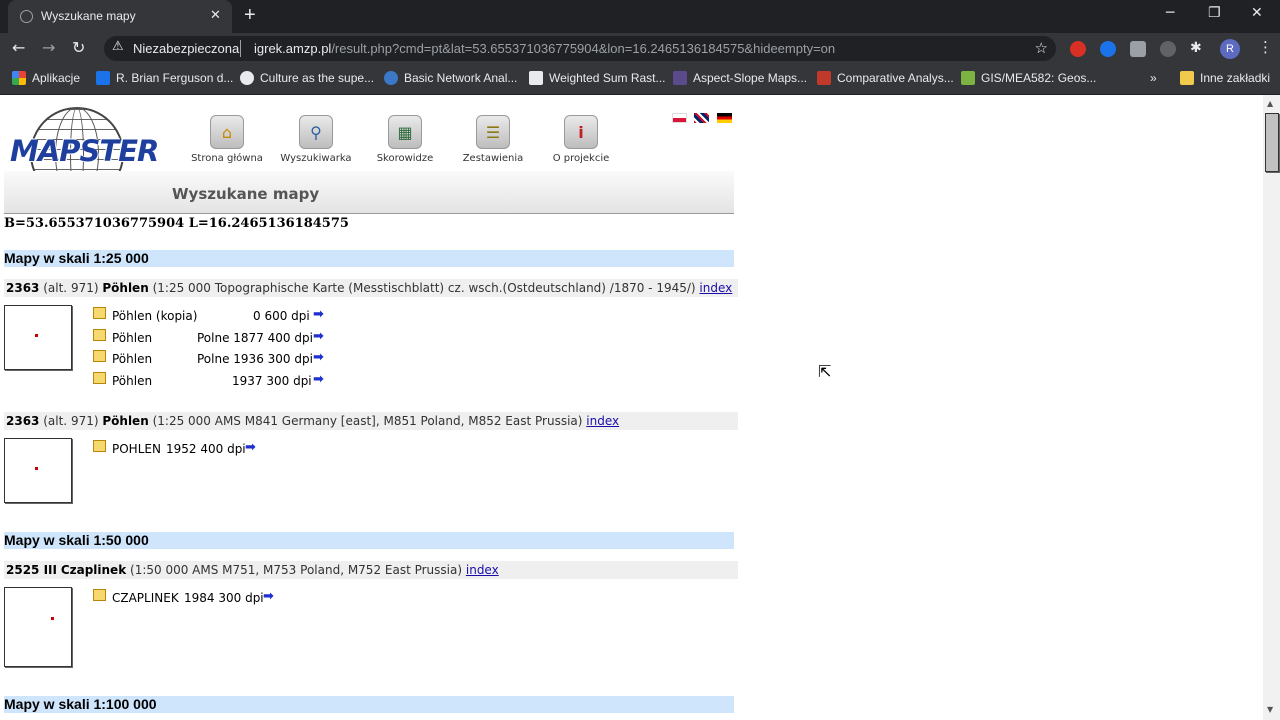  I want to click on german-flag-icon, so click(724, 118).